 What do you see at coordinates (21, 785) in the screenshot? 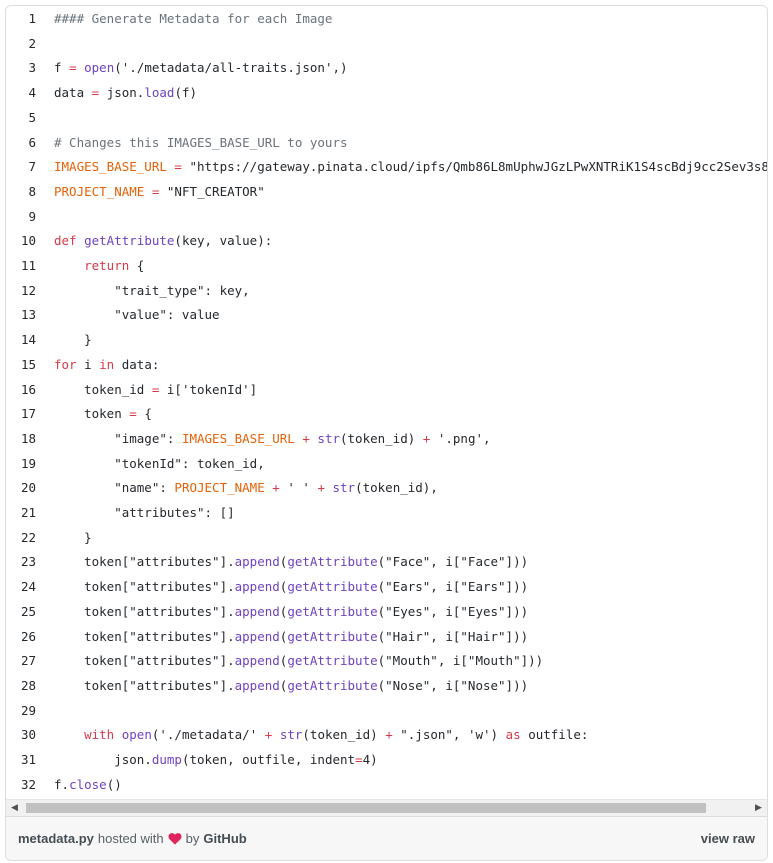
I see `line-number: 32` at bounding box center [21, 785].